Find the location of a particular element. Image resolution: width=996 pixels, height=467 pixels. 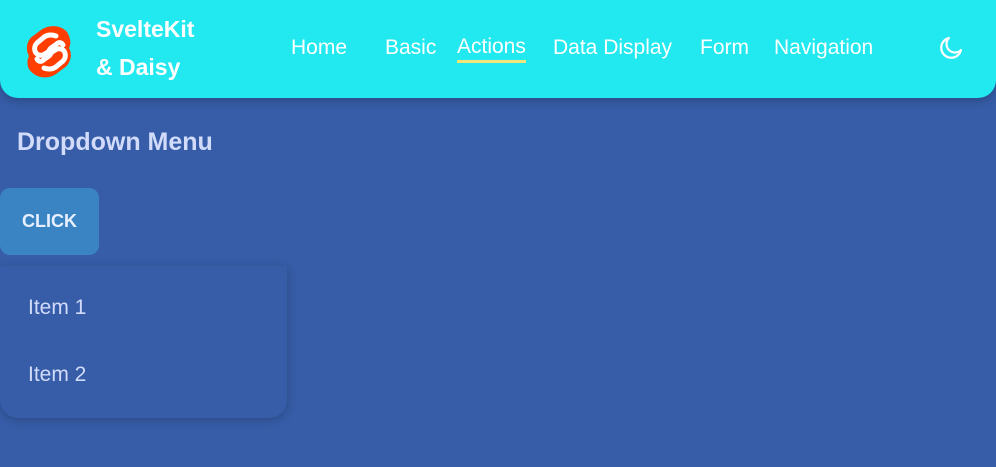

nav-item-actions: Actions is located at coordinates (491, 48).